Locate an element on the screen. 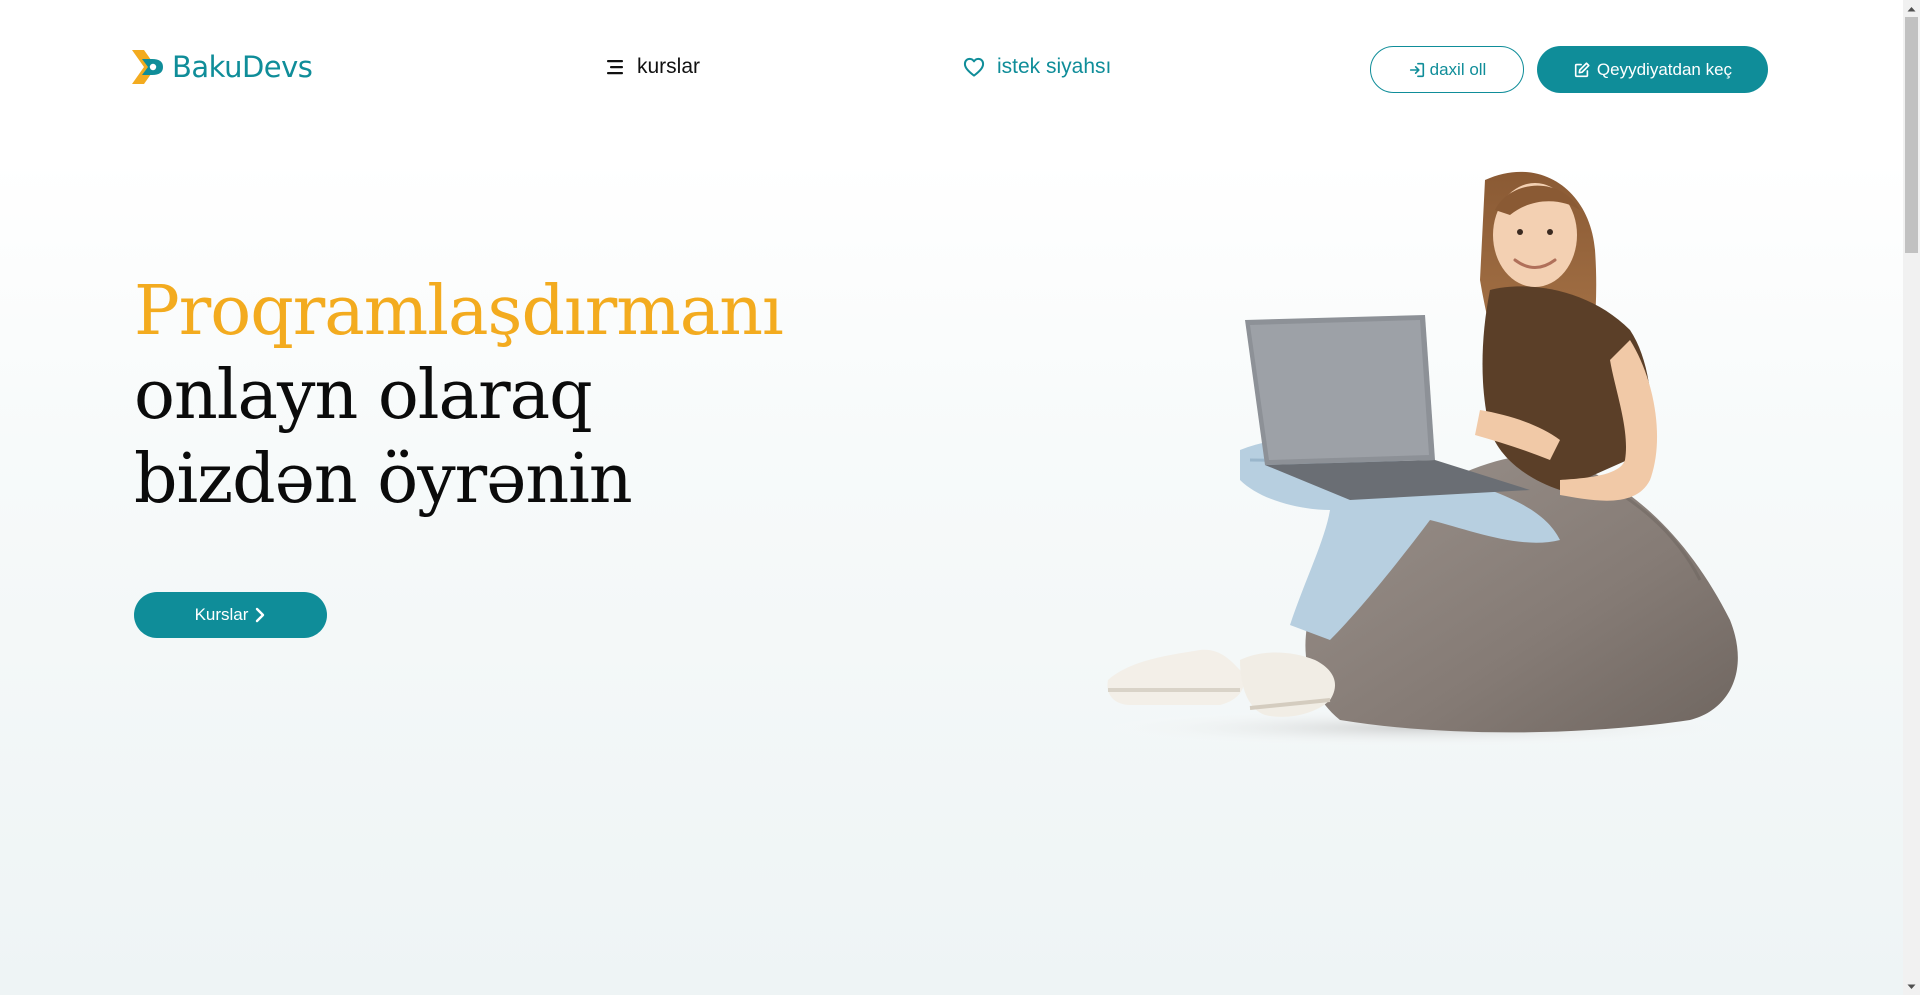 The image size is (1920, 995). nav-courses-label: kurslar is located at coordinates (669, 66).